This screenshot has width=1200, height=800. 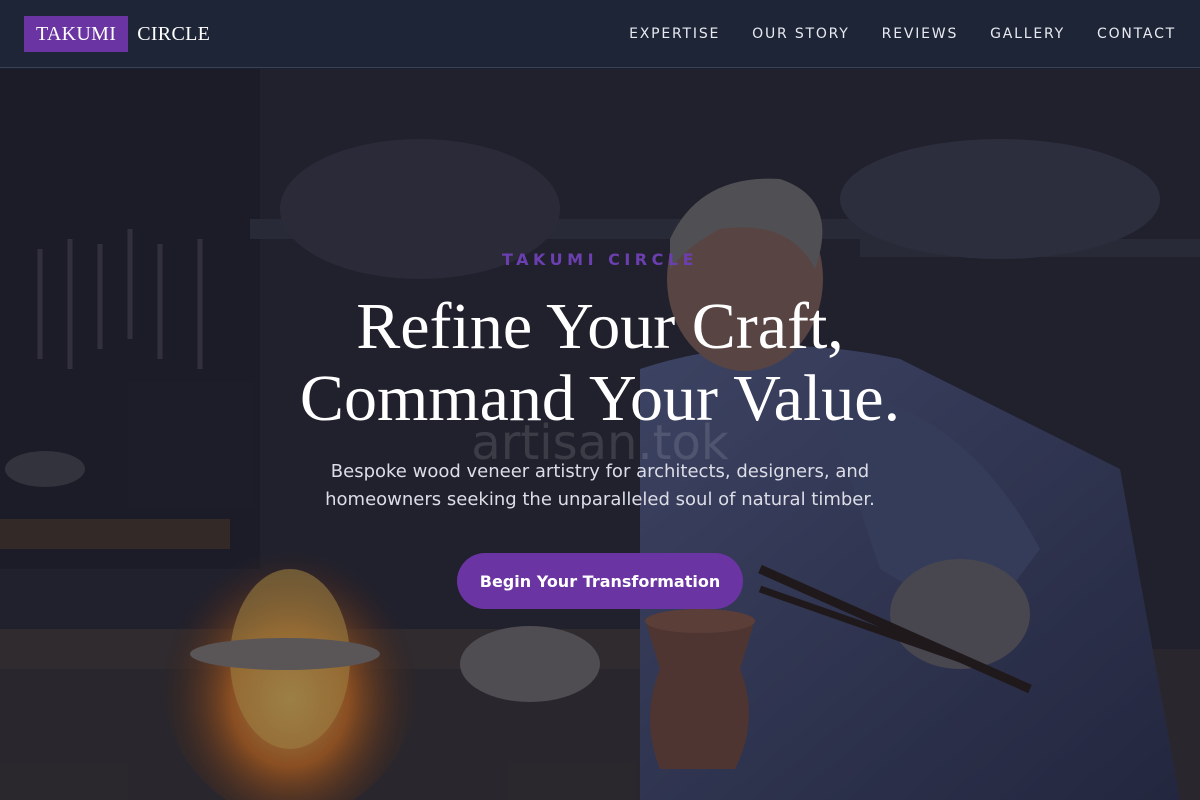 What do you see at coordinates (600, 581) in the screenshot?
I see `begin-transformation-button: Begin Your Transformation` at bounding box center [600, 581].